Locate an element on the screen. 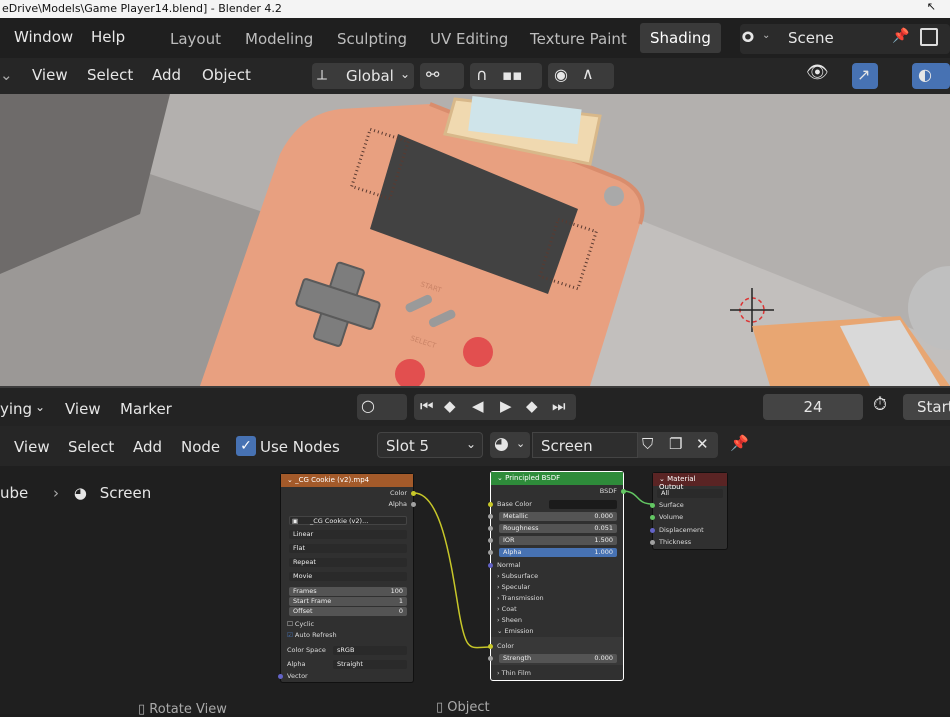 Image resolution: width=950 pixels, height=717 pixels. offset-field: Offset 0 is located at coordinates (348, 611).